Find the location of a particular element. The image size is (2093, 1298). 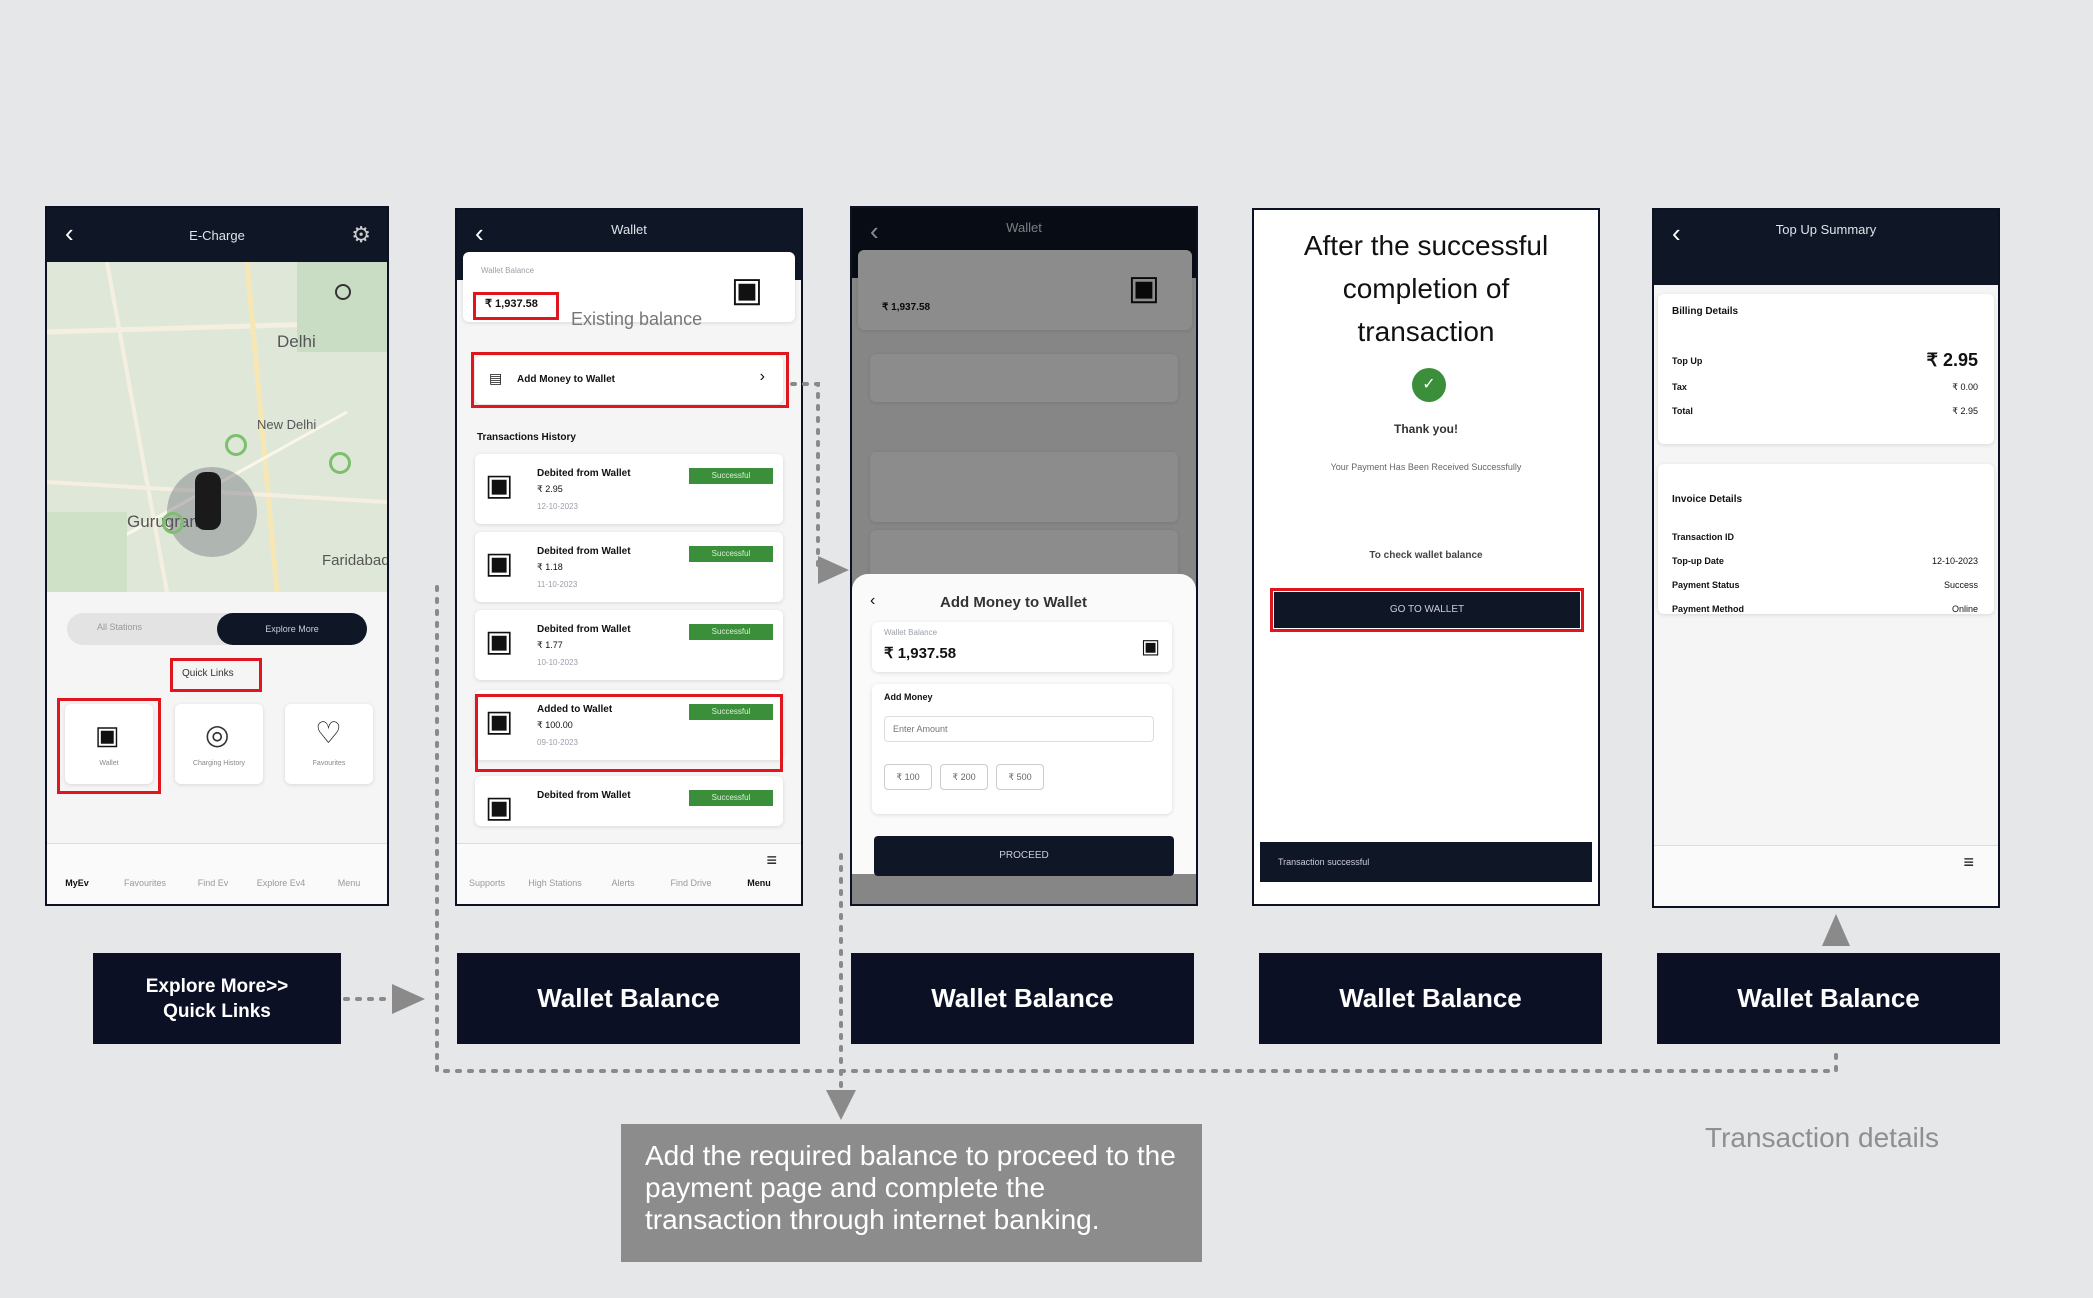

sheet-balance-value: ₹ 1,937.58 is located at coordinates (920, 653).